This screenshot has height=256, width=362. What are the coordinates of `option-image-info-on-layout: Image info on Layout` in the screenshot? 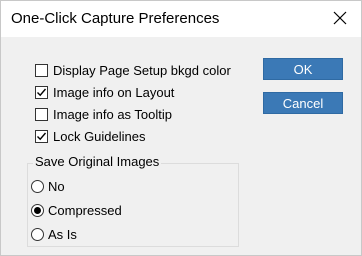 It's located at (104, 92).